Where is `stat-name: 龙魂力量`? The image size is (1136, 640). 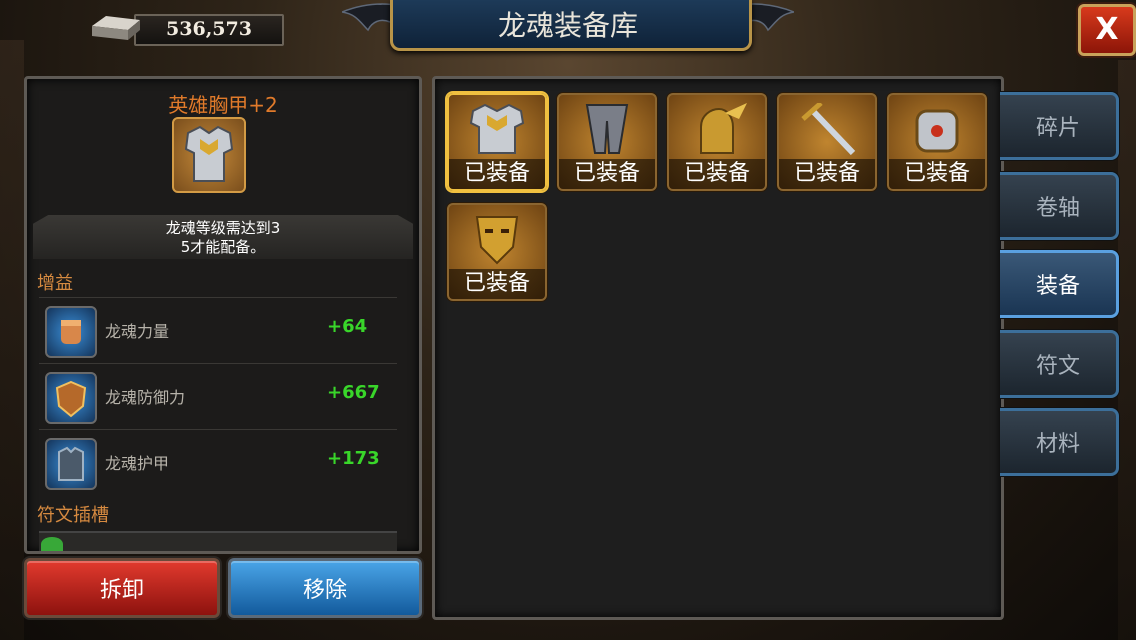 stat-name: 龙魂力量 is located at coordinates (137, 331).